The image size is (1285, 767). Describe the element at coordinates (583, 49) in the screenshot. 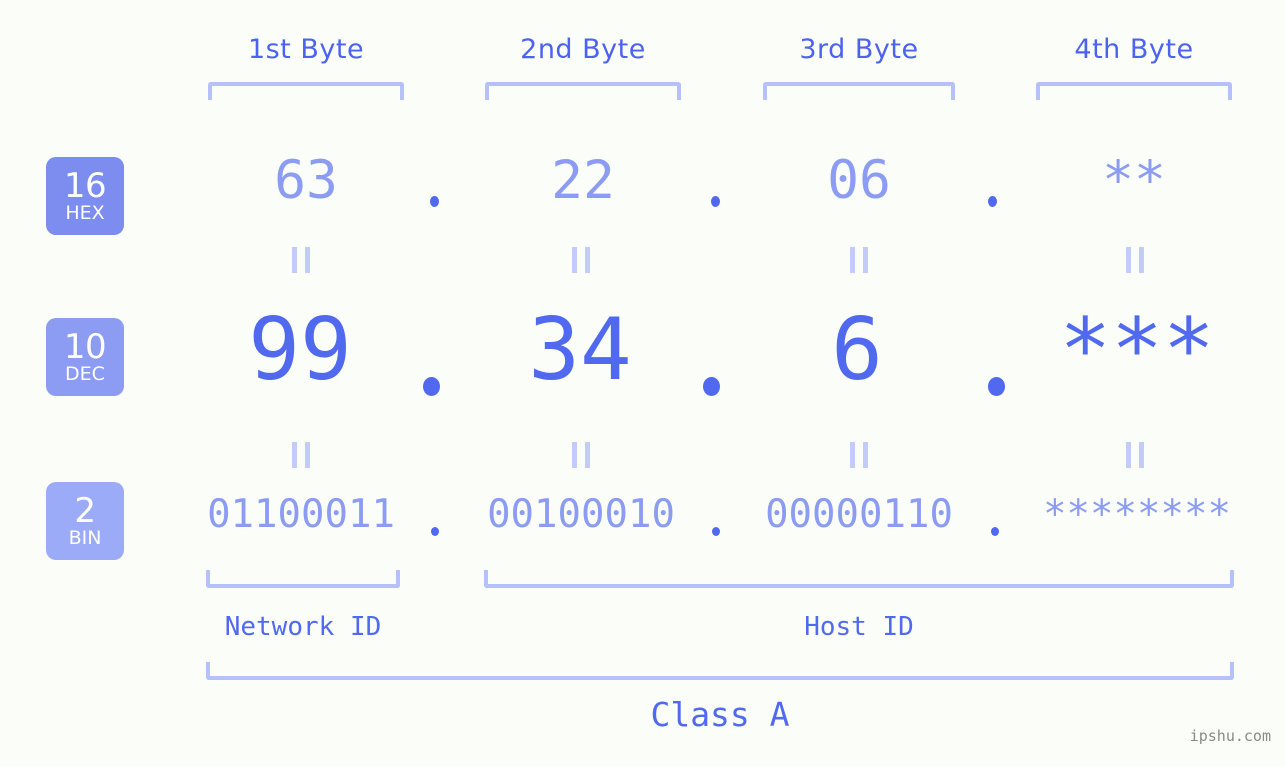

I see `byte-header-2: 2nd Byte` at that location.